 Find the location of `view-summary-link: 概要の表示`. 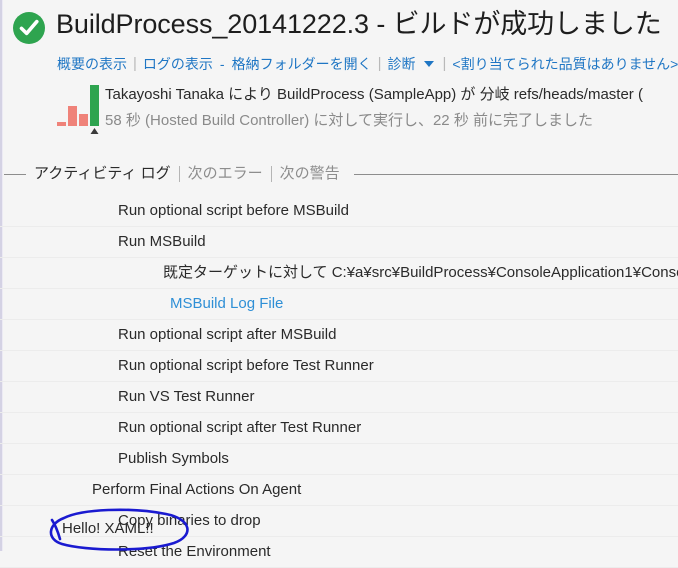

view-summary-link: 概要の表示 is located at coordinates (92, 64).